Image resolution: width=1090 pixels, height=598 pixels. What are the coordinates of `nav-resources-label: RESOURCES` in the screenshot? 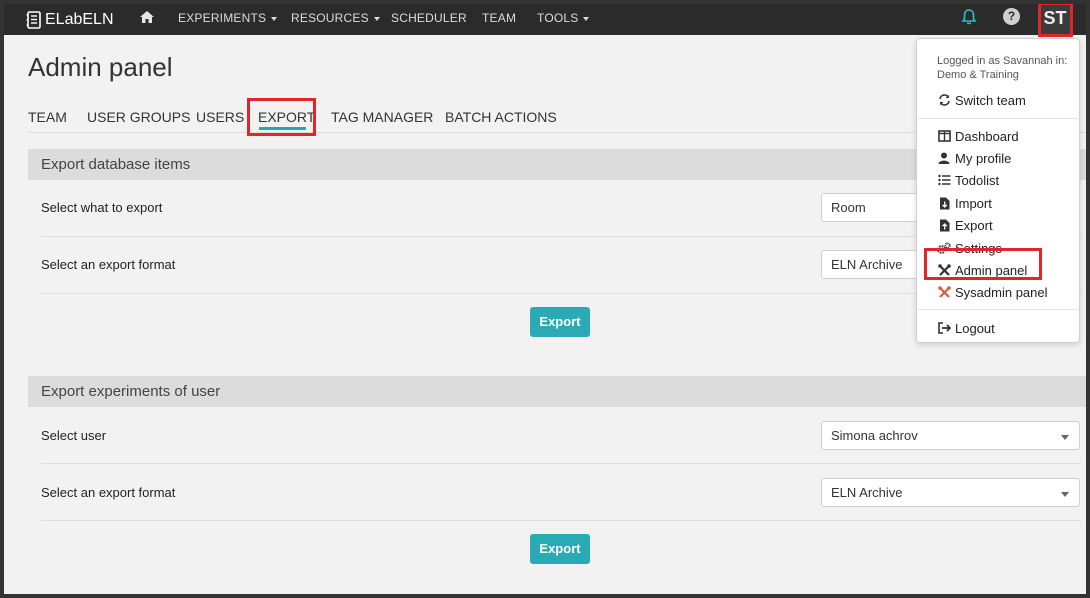 It's located at (330, 18).